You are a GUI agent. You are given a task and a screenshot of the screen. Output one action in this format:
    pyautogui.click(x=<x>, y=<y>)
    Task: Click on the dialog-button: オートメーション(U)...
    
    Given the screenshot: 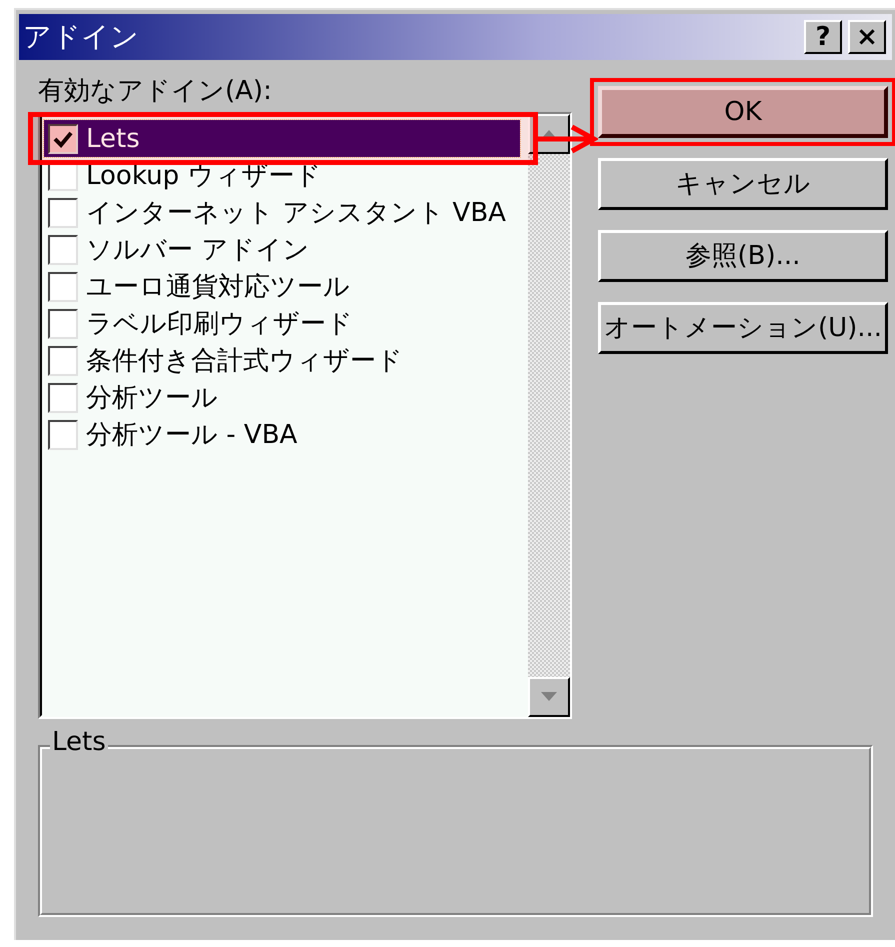 What is the action you would take?
    pyautogui.click(x=743, y=328)
    